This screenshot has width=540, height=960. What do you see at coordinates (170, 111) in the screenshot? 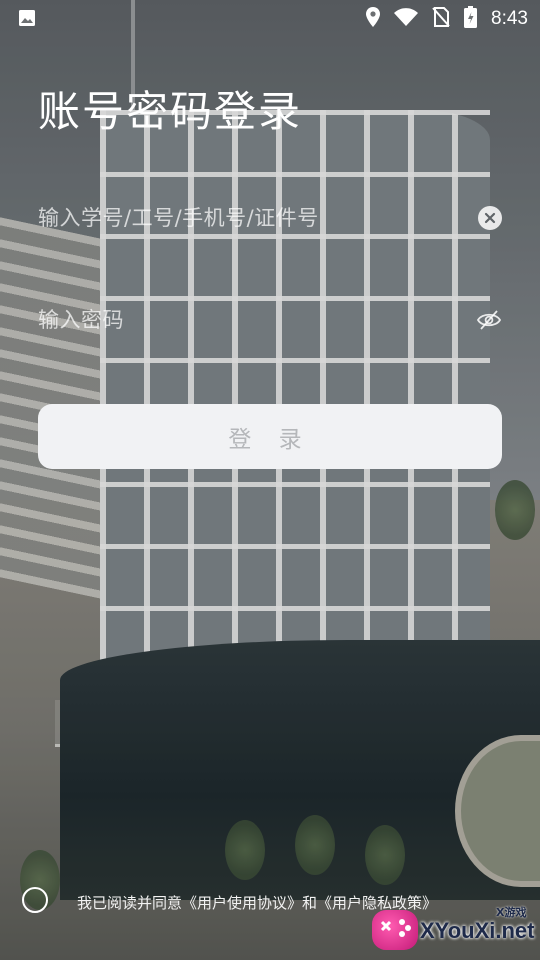
I see `page-title: 账号密码登录` at bounding box center [170, 111].